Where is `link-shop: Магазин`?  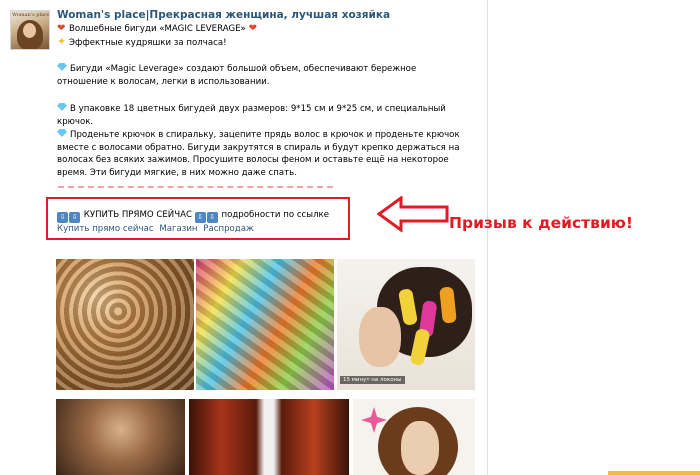
link-shop: Магазин is located at coordinates (178, 229).